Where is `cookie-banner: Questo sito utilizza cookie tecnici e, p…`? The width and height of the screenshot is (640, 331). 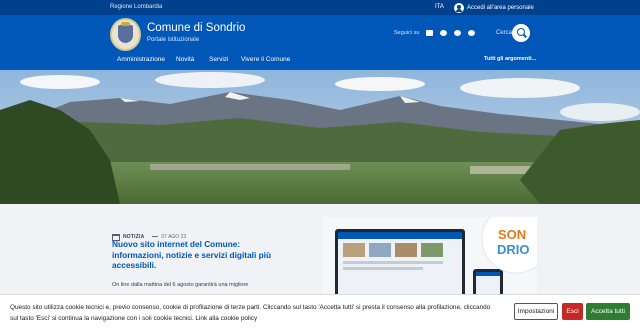
cookie-banner: Questo sito utilizza cookie tecnici e, p… is located at coordinates (320, 312).